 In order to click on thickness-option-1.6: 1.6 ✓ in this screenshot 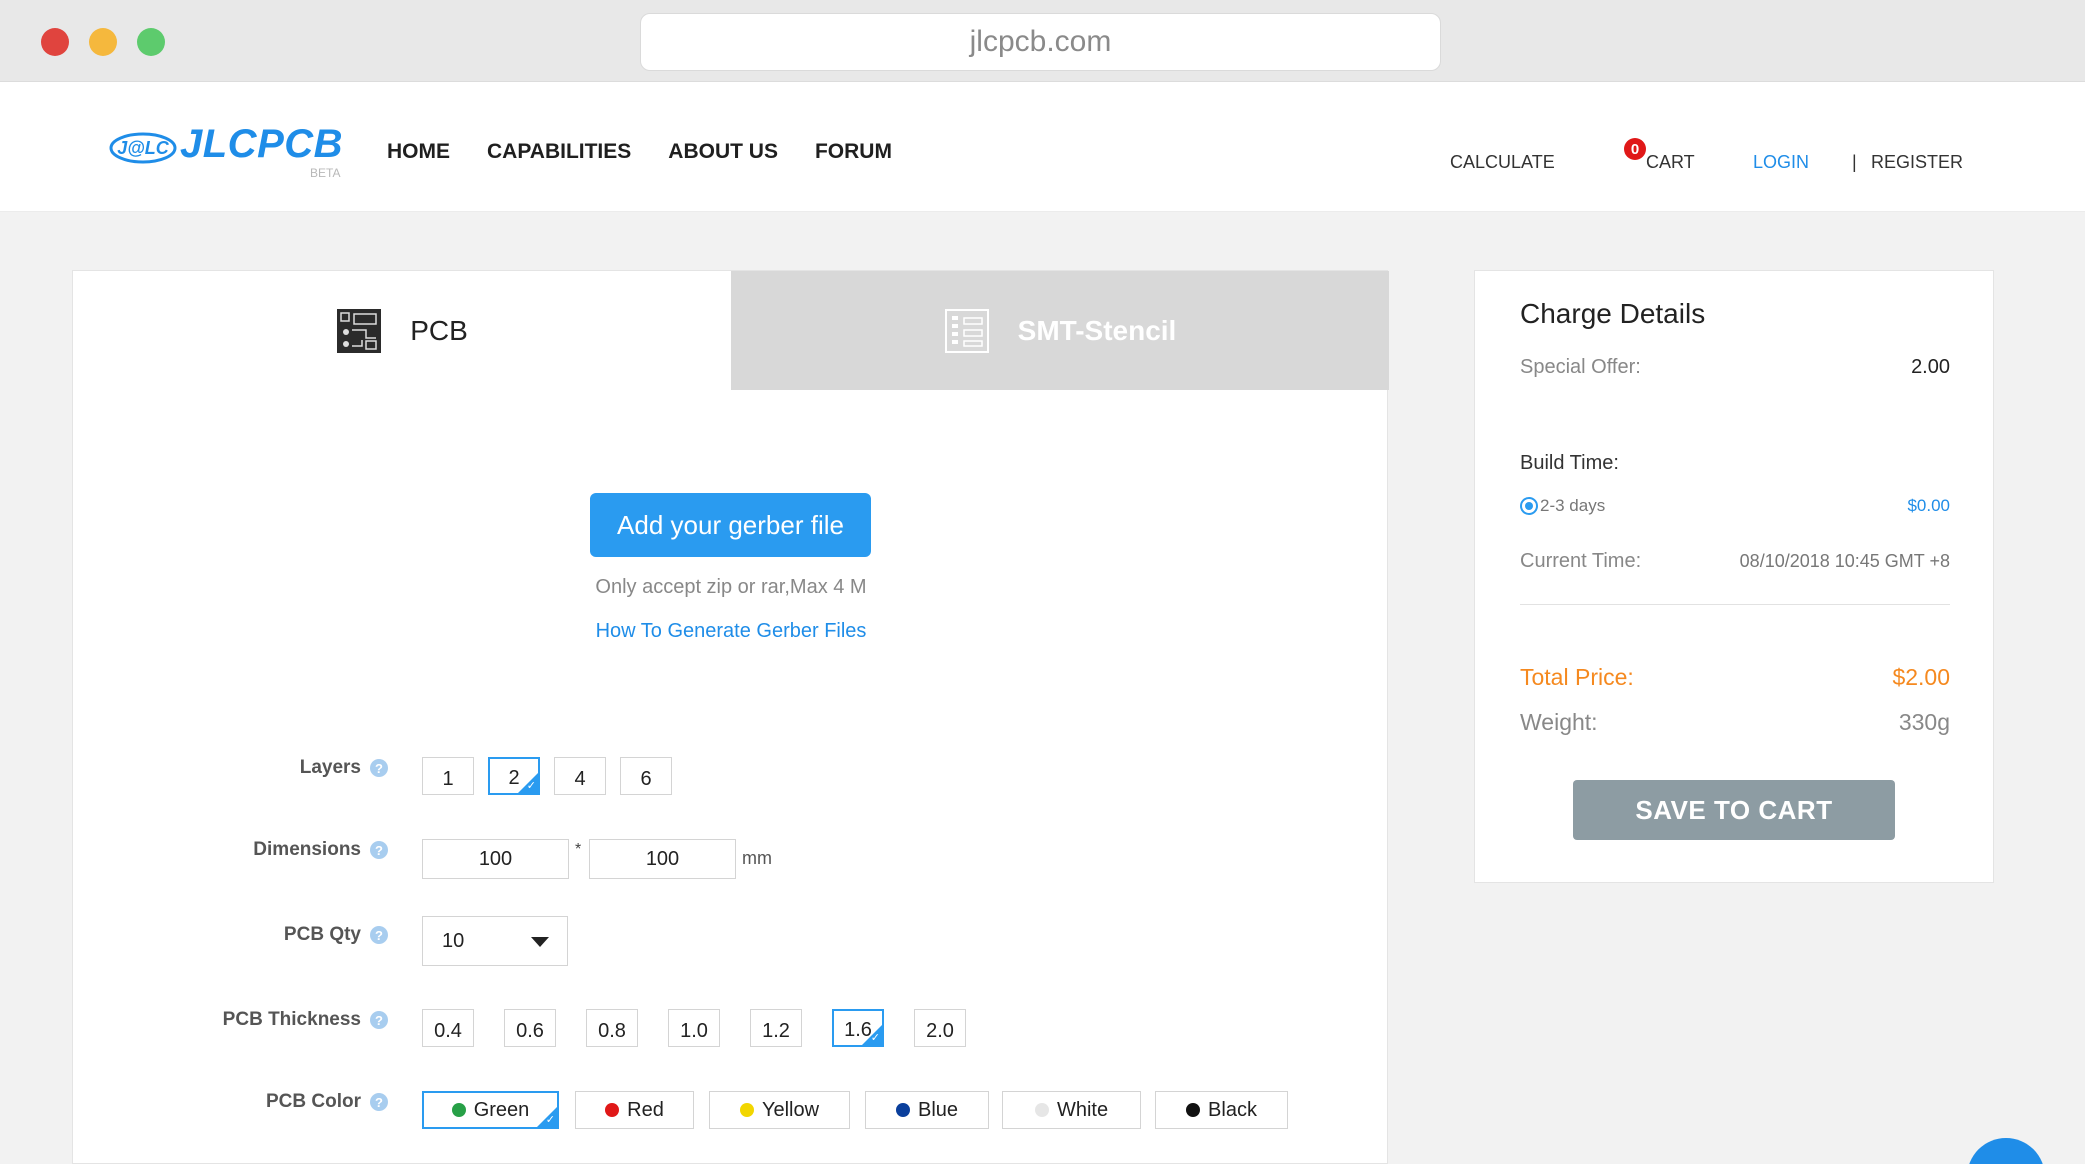, I will do `click(858, 1028)`.